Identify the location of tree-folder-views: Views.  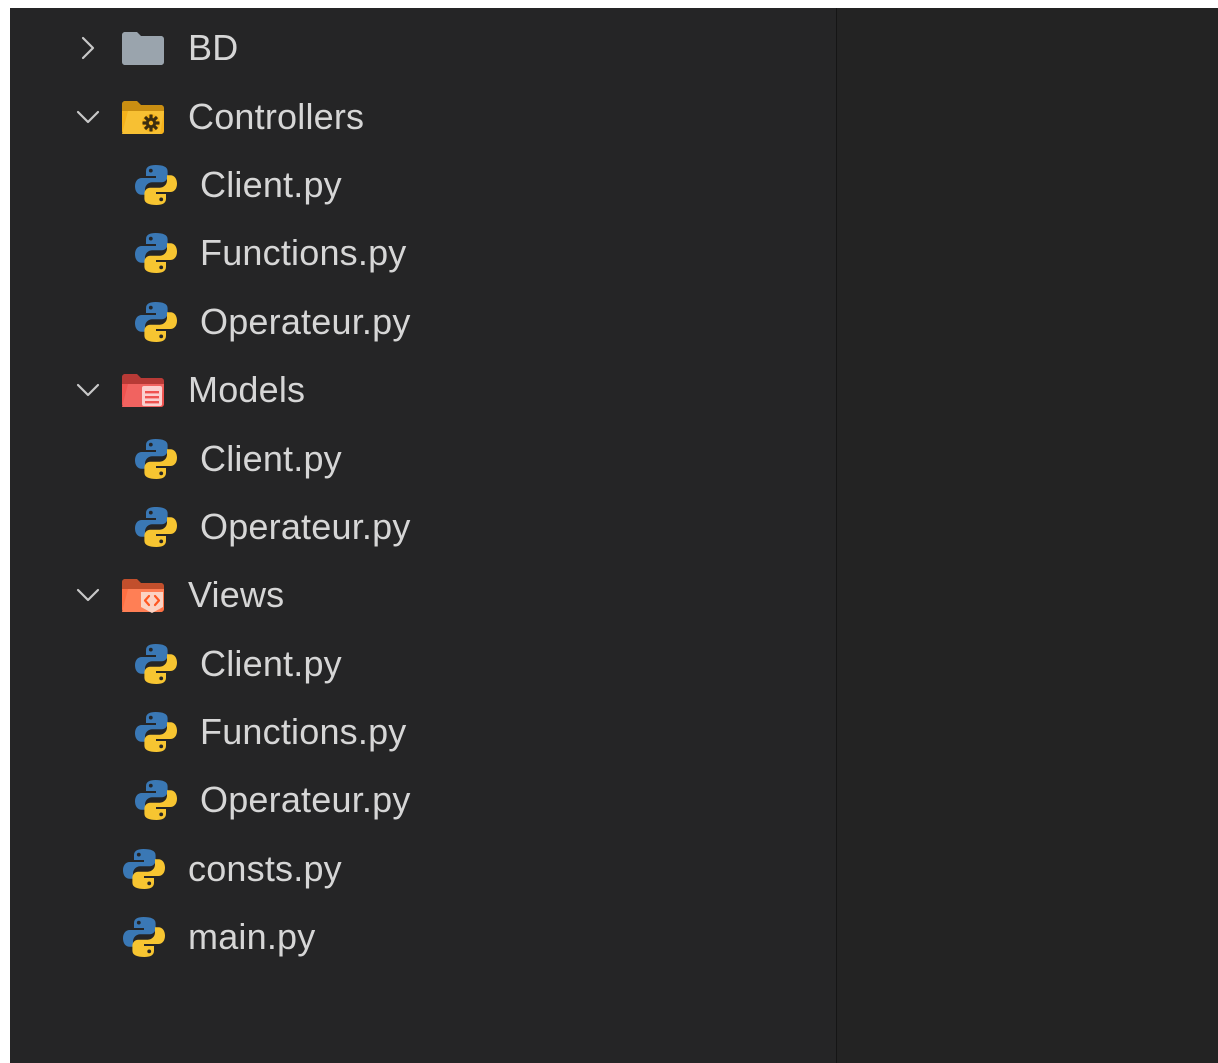
(423, 595).